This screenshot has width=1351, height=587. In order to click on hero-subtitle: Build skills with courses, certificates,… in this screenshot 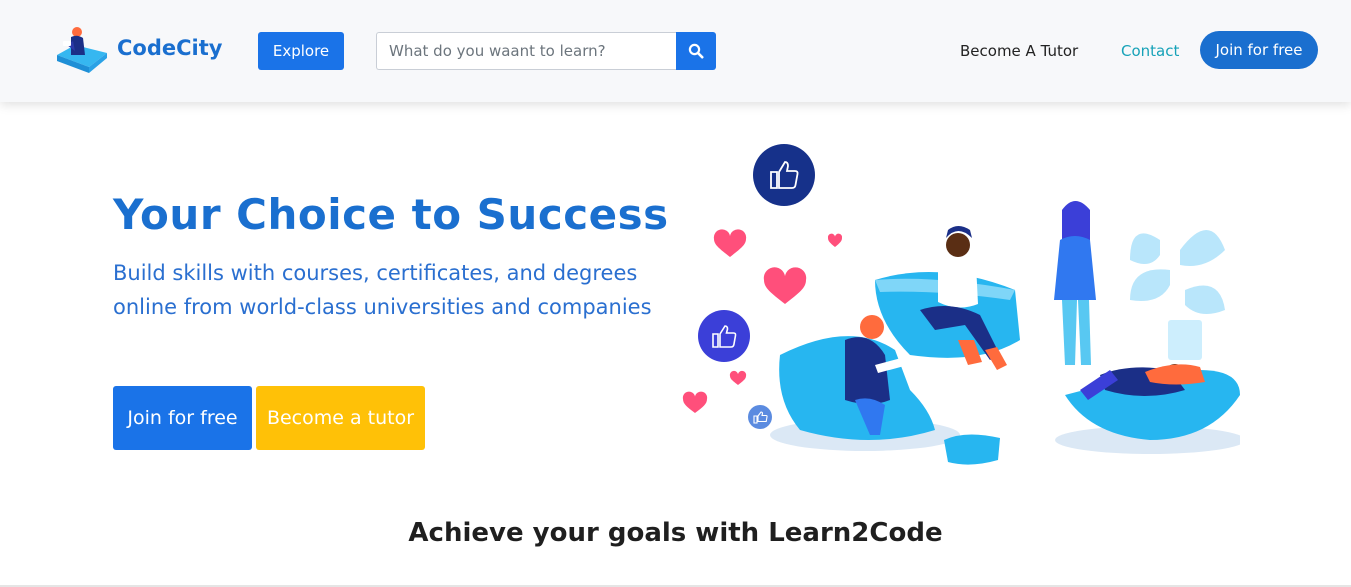, I will do `click(382, 290)`.